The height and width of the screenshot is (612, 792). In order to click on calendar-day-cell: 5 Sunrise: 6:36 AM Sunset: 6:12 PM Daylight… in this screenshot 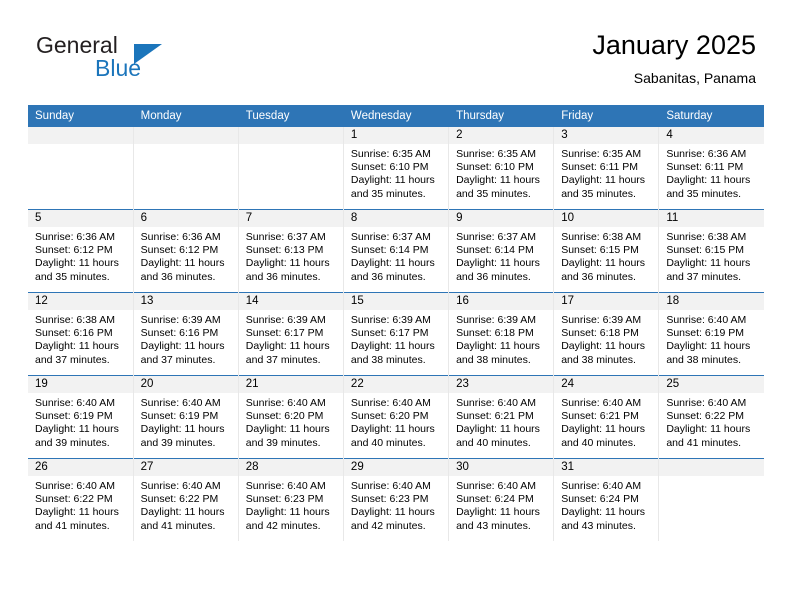, I will do `click(81, 251)`.